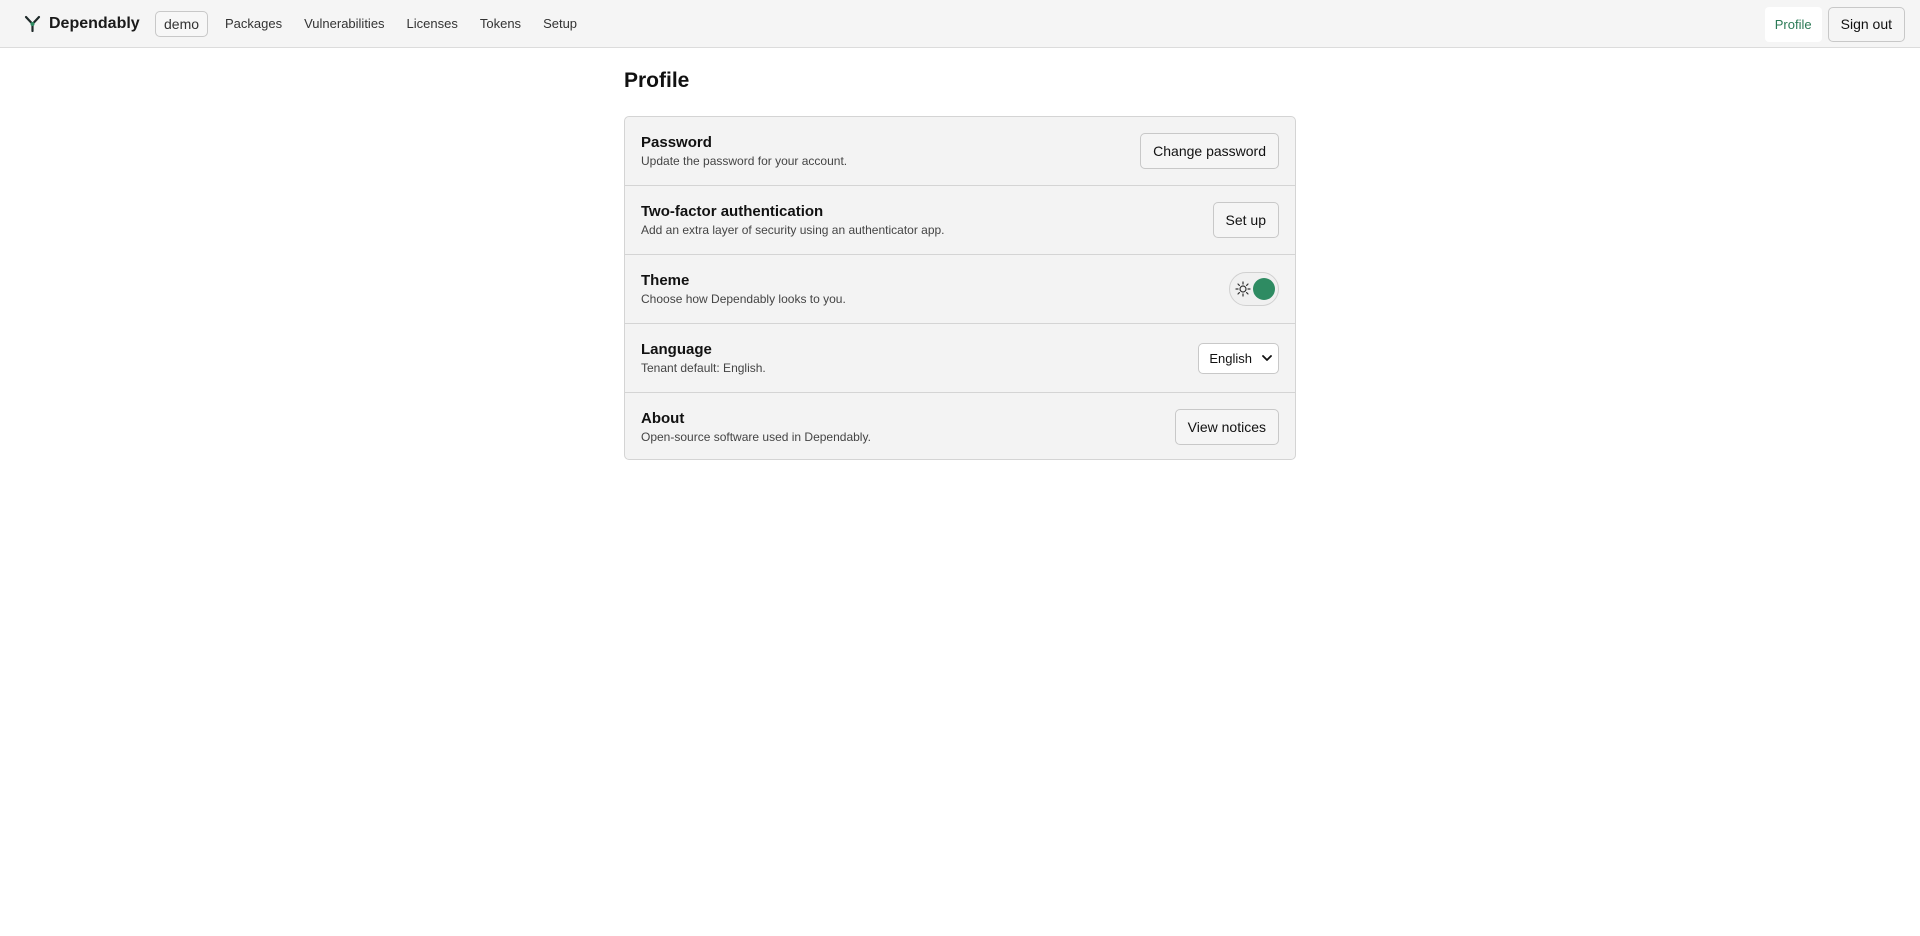 This screenshot has width=1920, height=936. What do you see at coordinates (560, 23) in the screenshot?
I see `nav-item-setup: Setup` at bounding box center [560, 23].